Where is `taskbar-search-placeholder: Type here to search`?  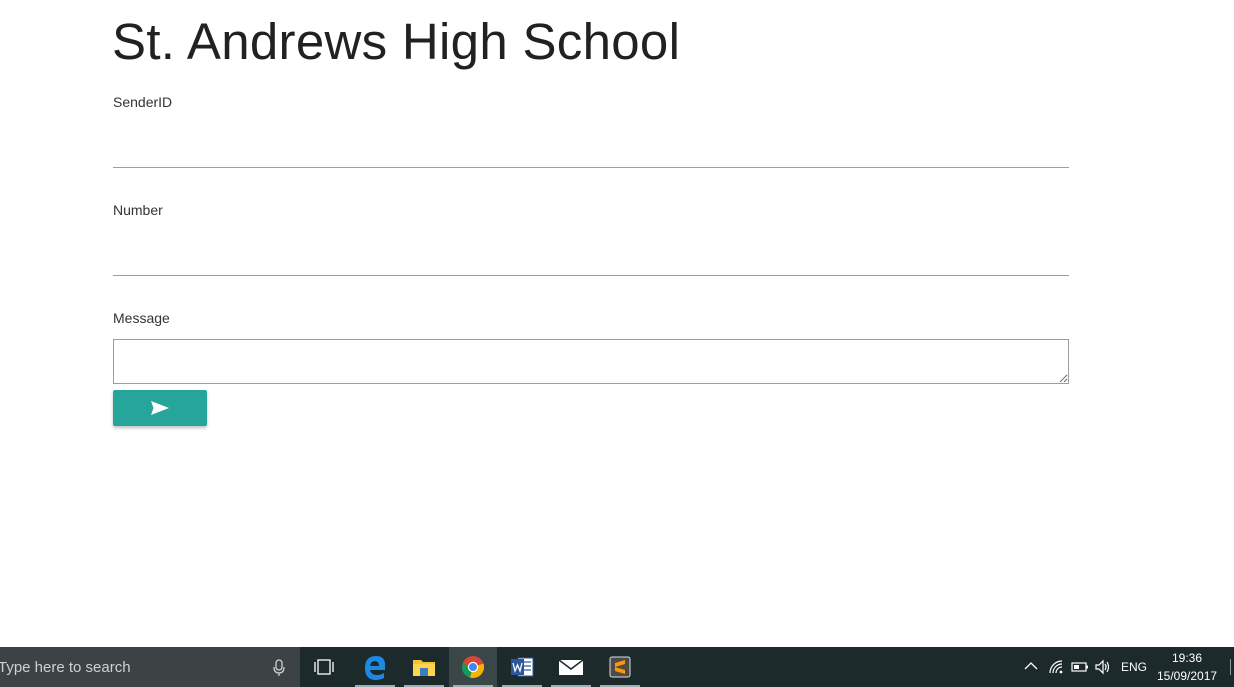 taskbar-search-placeholder: Type here to search is located at coordinates (65, 667).